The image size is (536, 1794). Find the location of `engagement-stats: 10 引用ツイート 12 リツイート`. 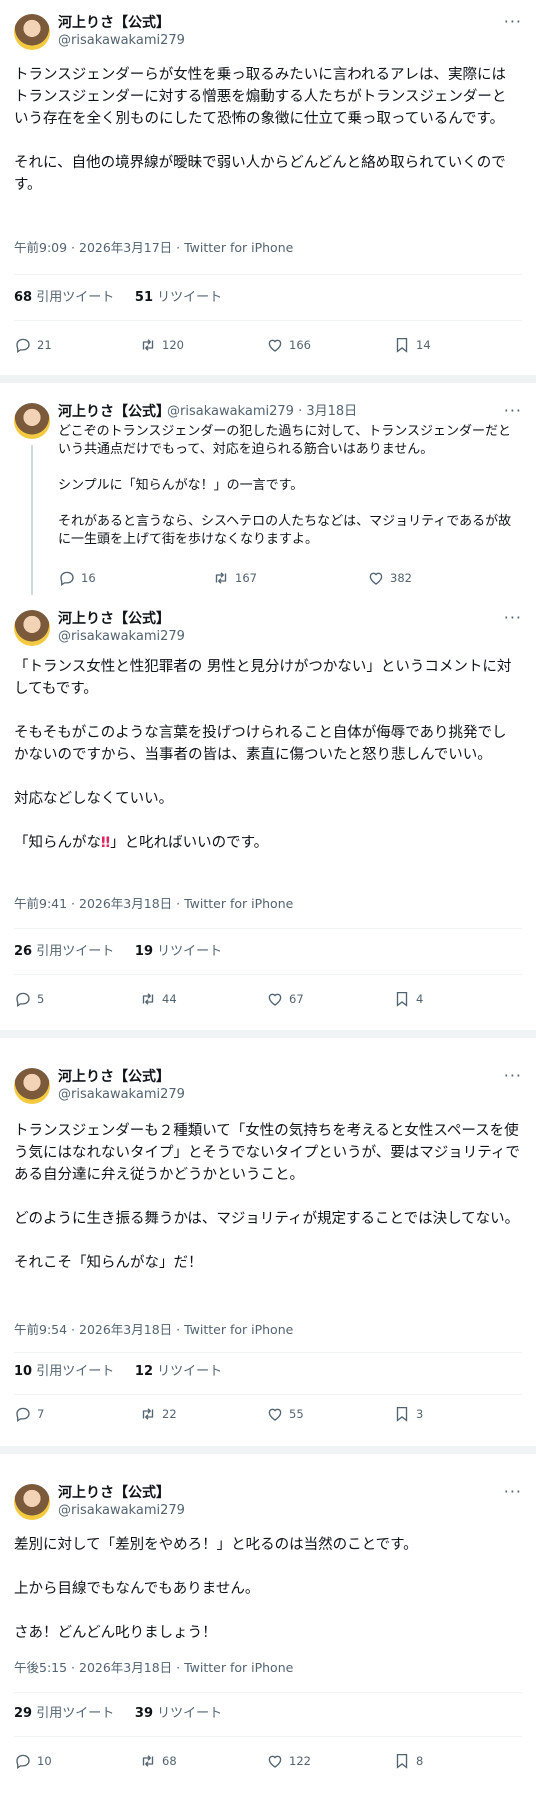

engagement-stats: 10 引用ツイート 12 リツイート is located at coordinates (118, 1372).